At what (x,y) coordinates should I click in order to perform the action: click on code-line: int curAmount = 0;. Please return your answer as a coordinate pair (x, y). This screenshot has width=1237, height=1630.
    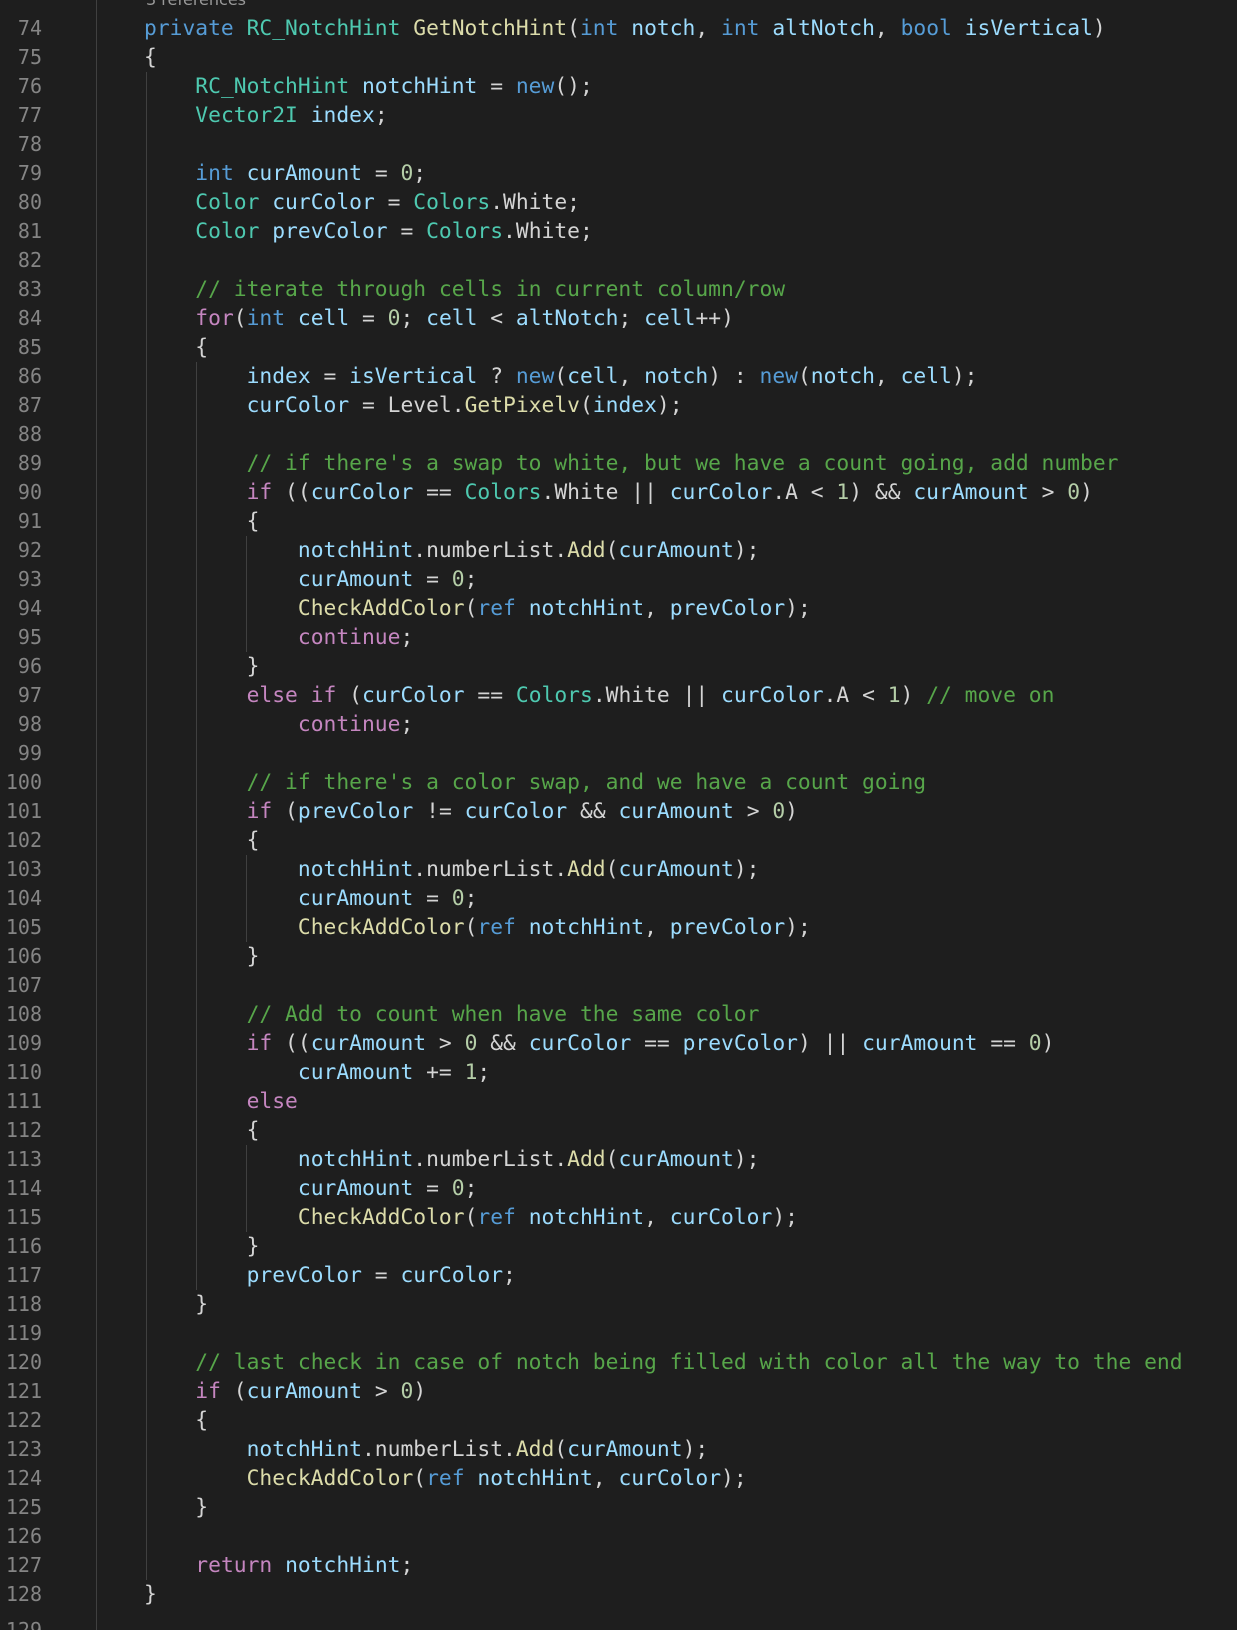
    Looking at the image, I should click on (663, 173).